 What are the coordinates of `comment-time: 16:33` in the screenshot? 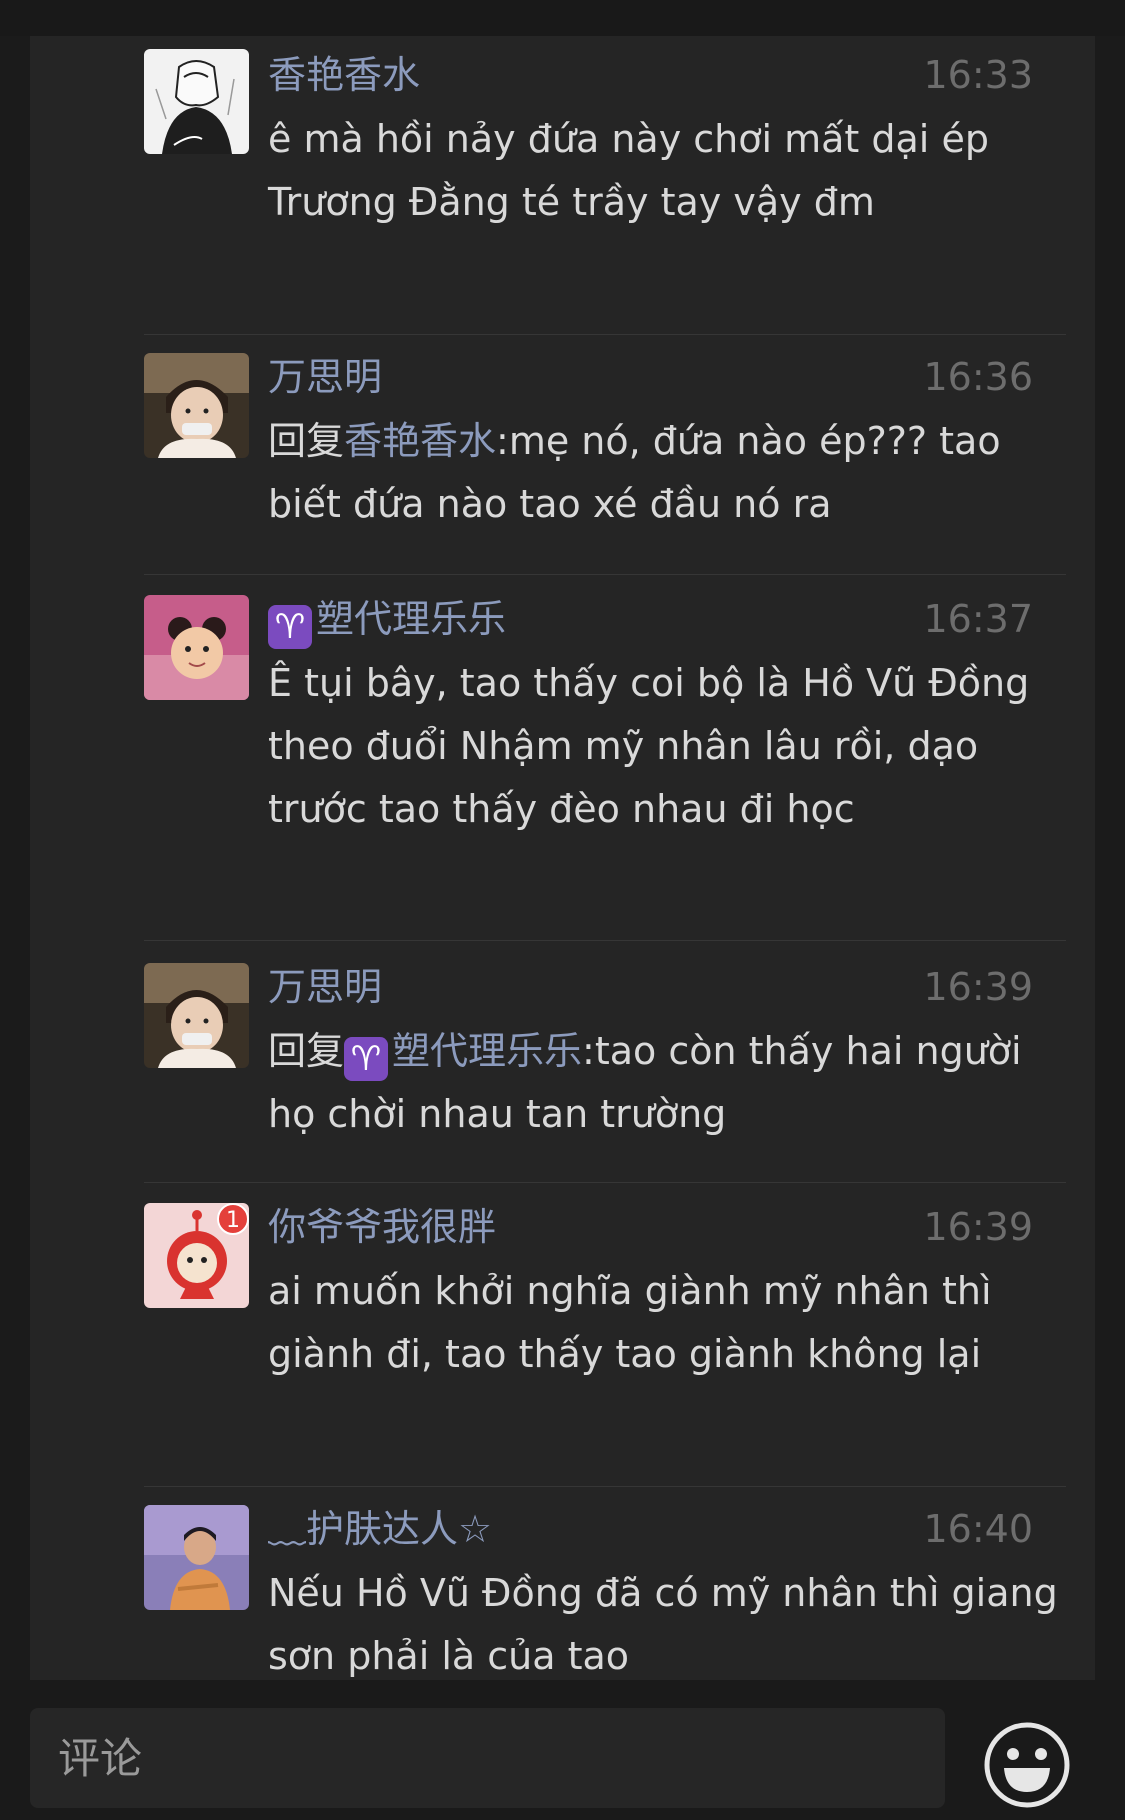 It's located at (978, 75).